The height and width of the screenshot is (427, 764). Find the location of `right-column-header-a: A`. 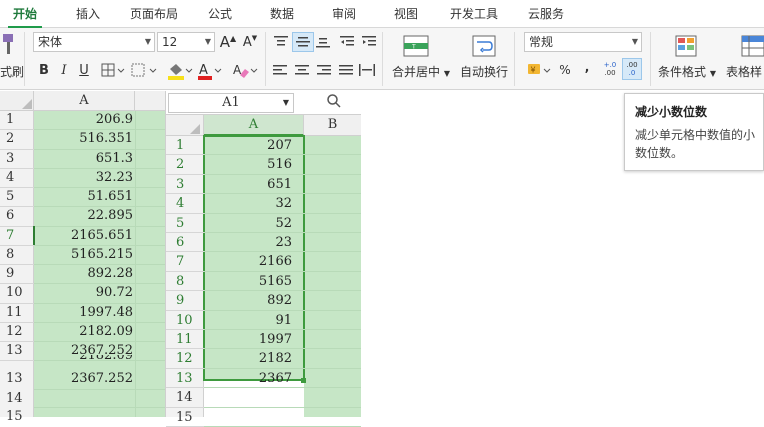

right-column-header-a: A is located at coordinates (254, 125).